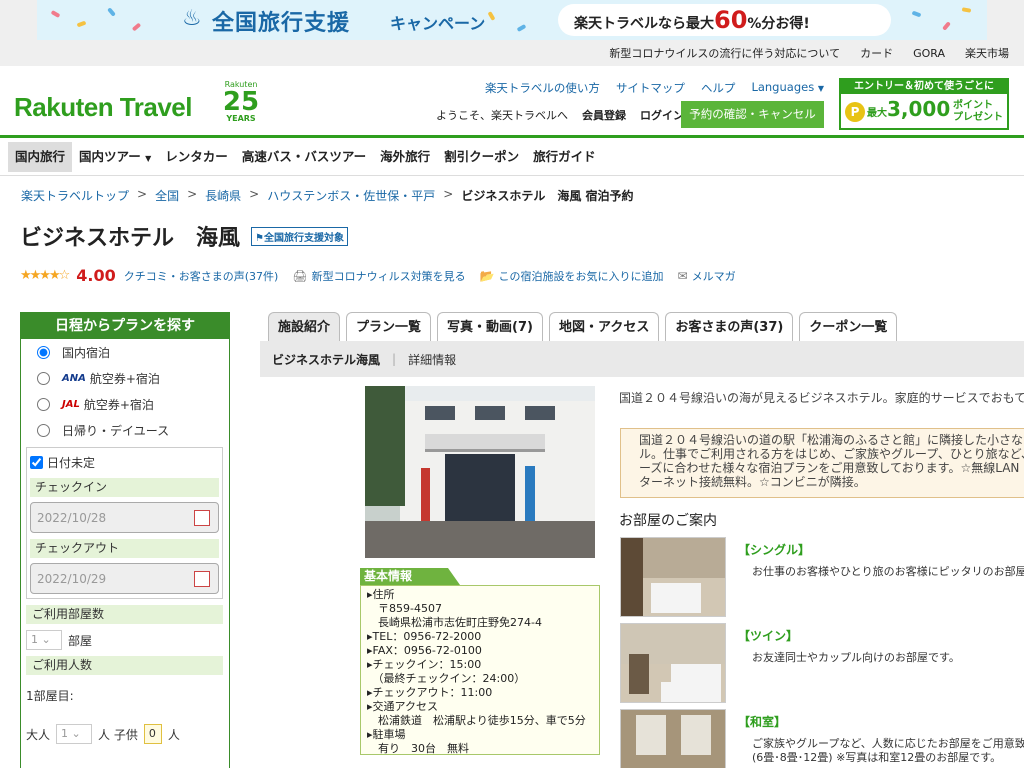  Describe the element at coordinates (924, 104) in the screenshot. I see `point-promo-banner: エントリー＆初めて使うごとに P 最大3,000 ポイント プレゼント` at that location.